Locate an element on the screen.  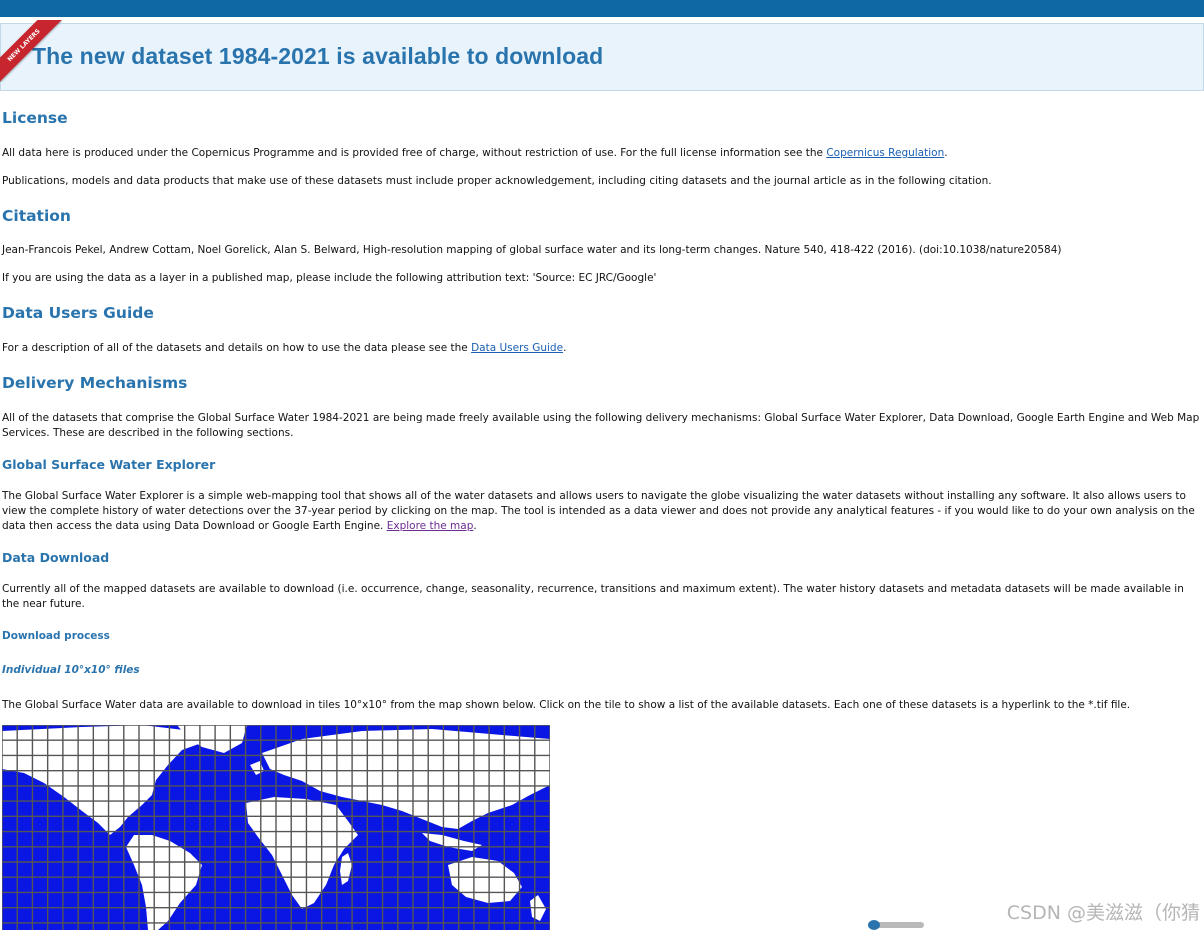
new-layers-ribbon: NEW LAYERS is located at coordinates (31, 51).